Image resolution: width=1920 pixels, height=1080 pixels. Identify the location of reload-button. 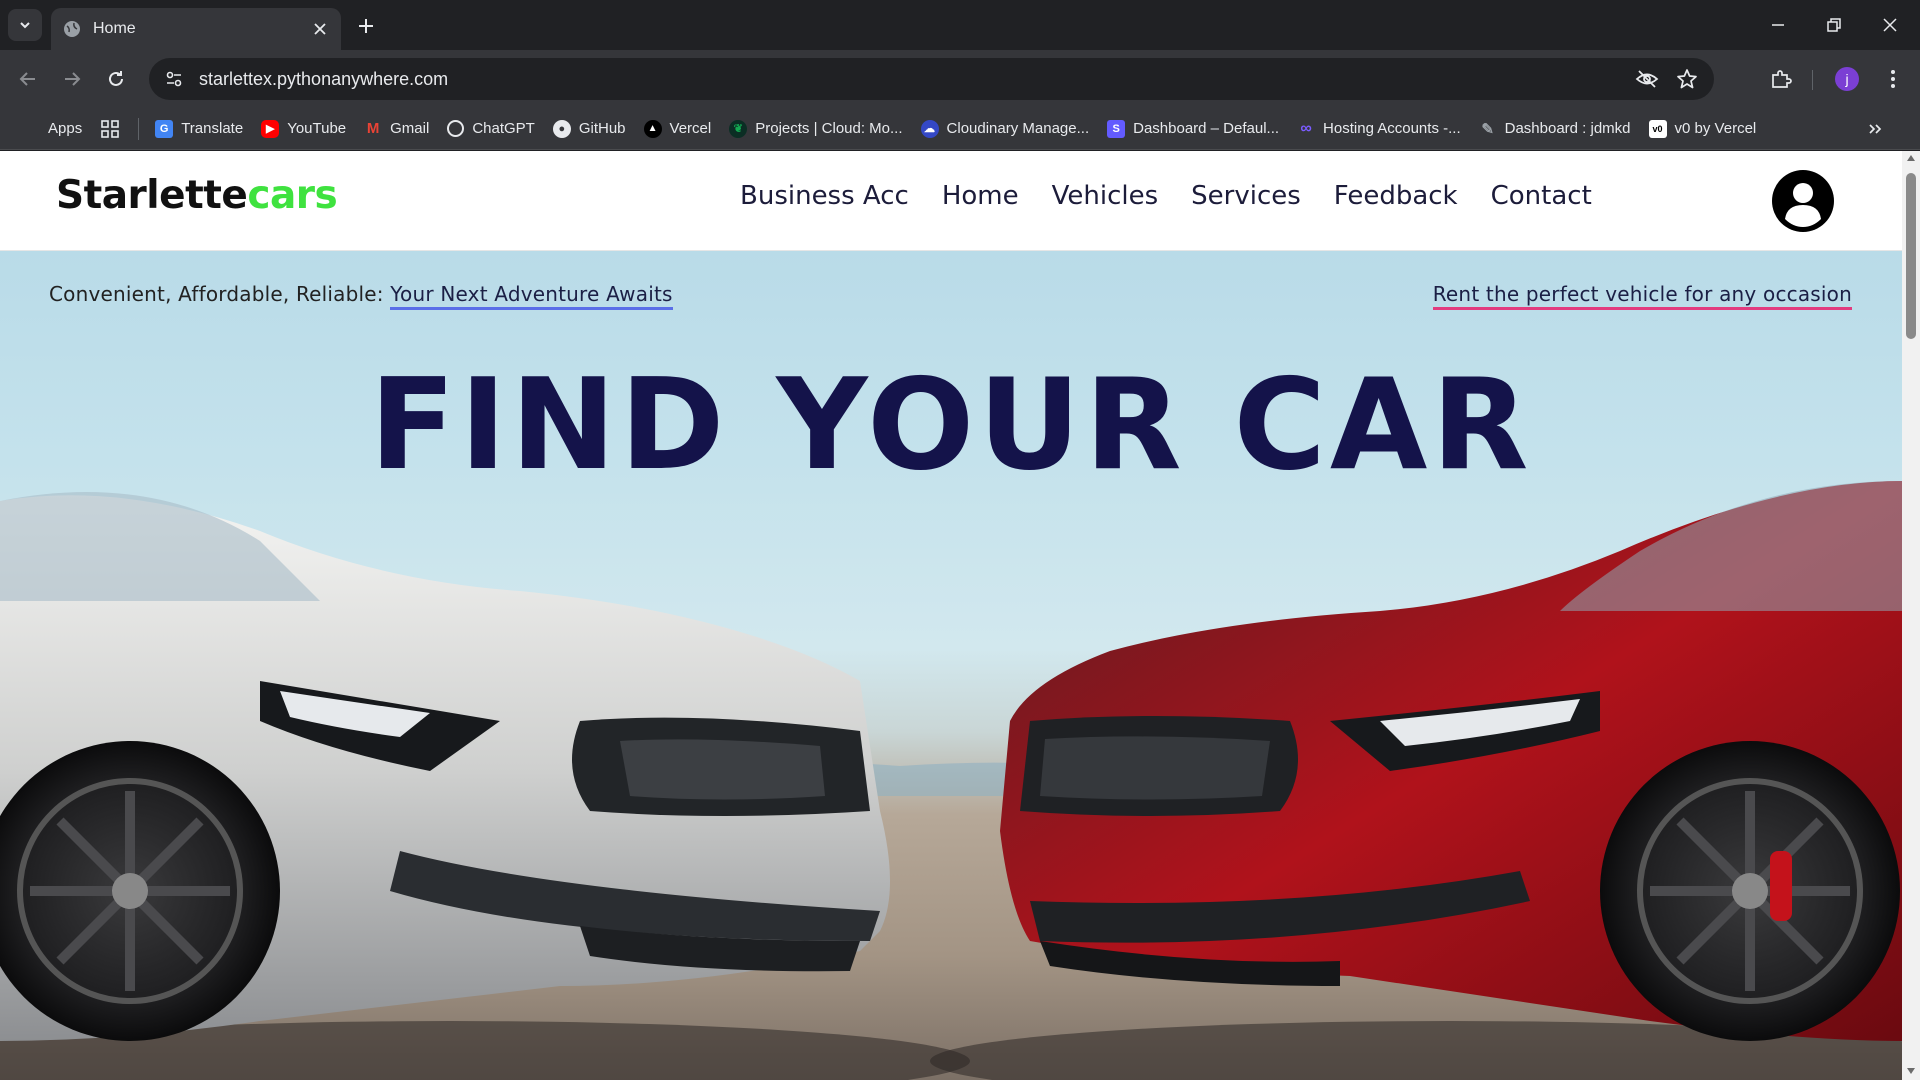
(116, 79).